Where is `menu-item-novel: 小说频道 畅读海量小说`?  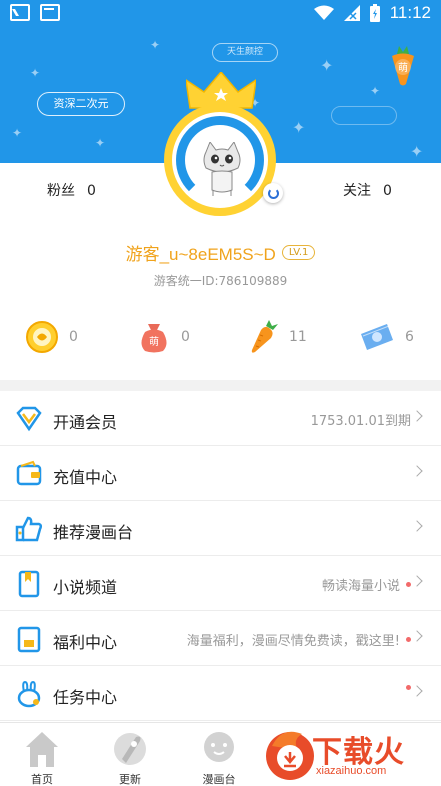
menu-item-novel: 小说频道 畅读海量小说 is located at coordinates (220, 583).